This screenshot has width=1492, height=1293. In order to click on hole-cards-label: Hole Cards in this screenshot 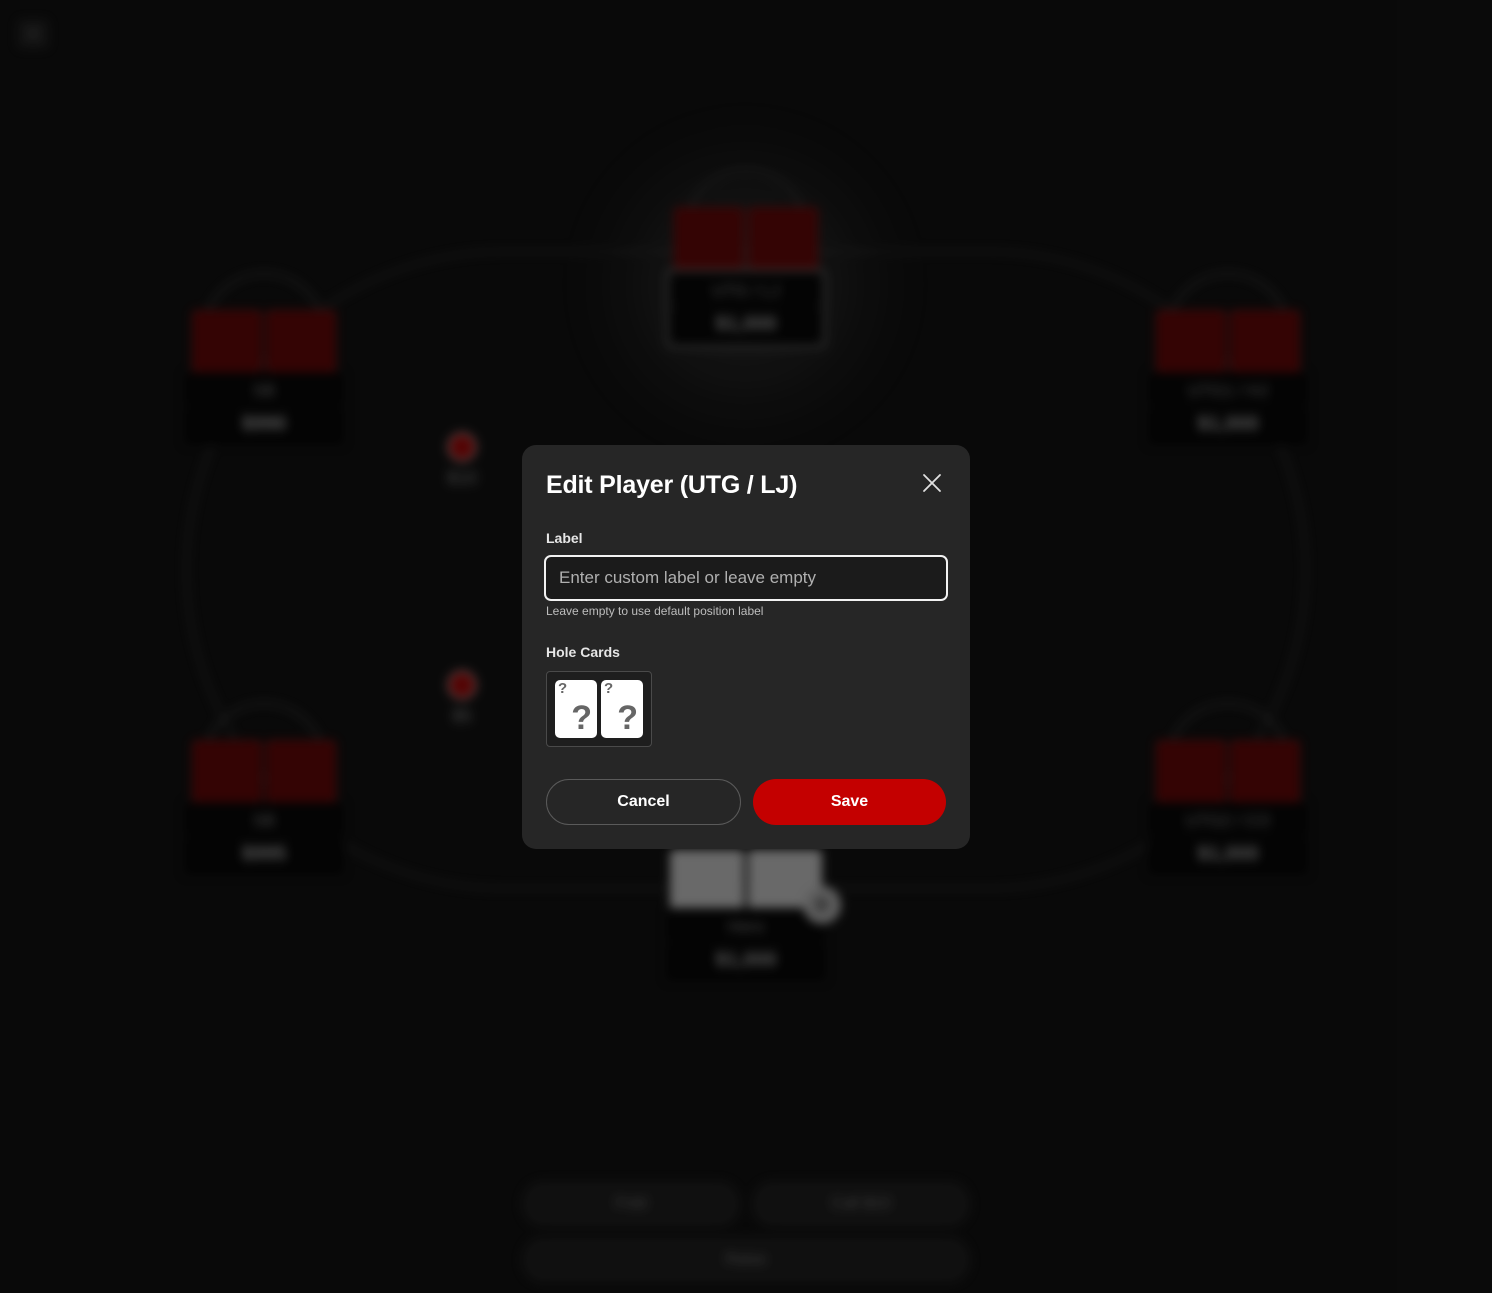, I will do `click(583, 652)`.